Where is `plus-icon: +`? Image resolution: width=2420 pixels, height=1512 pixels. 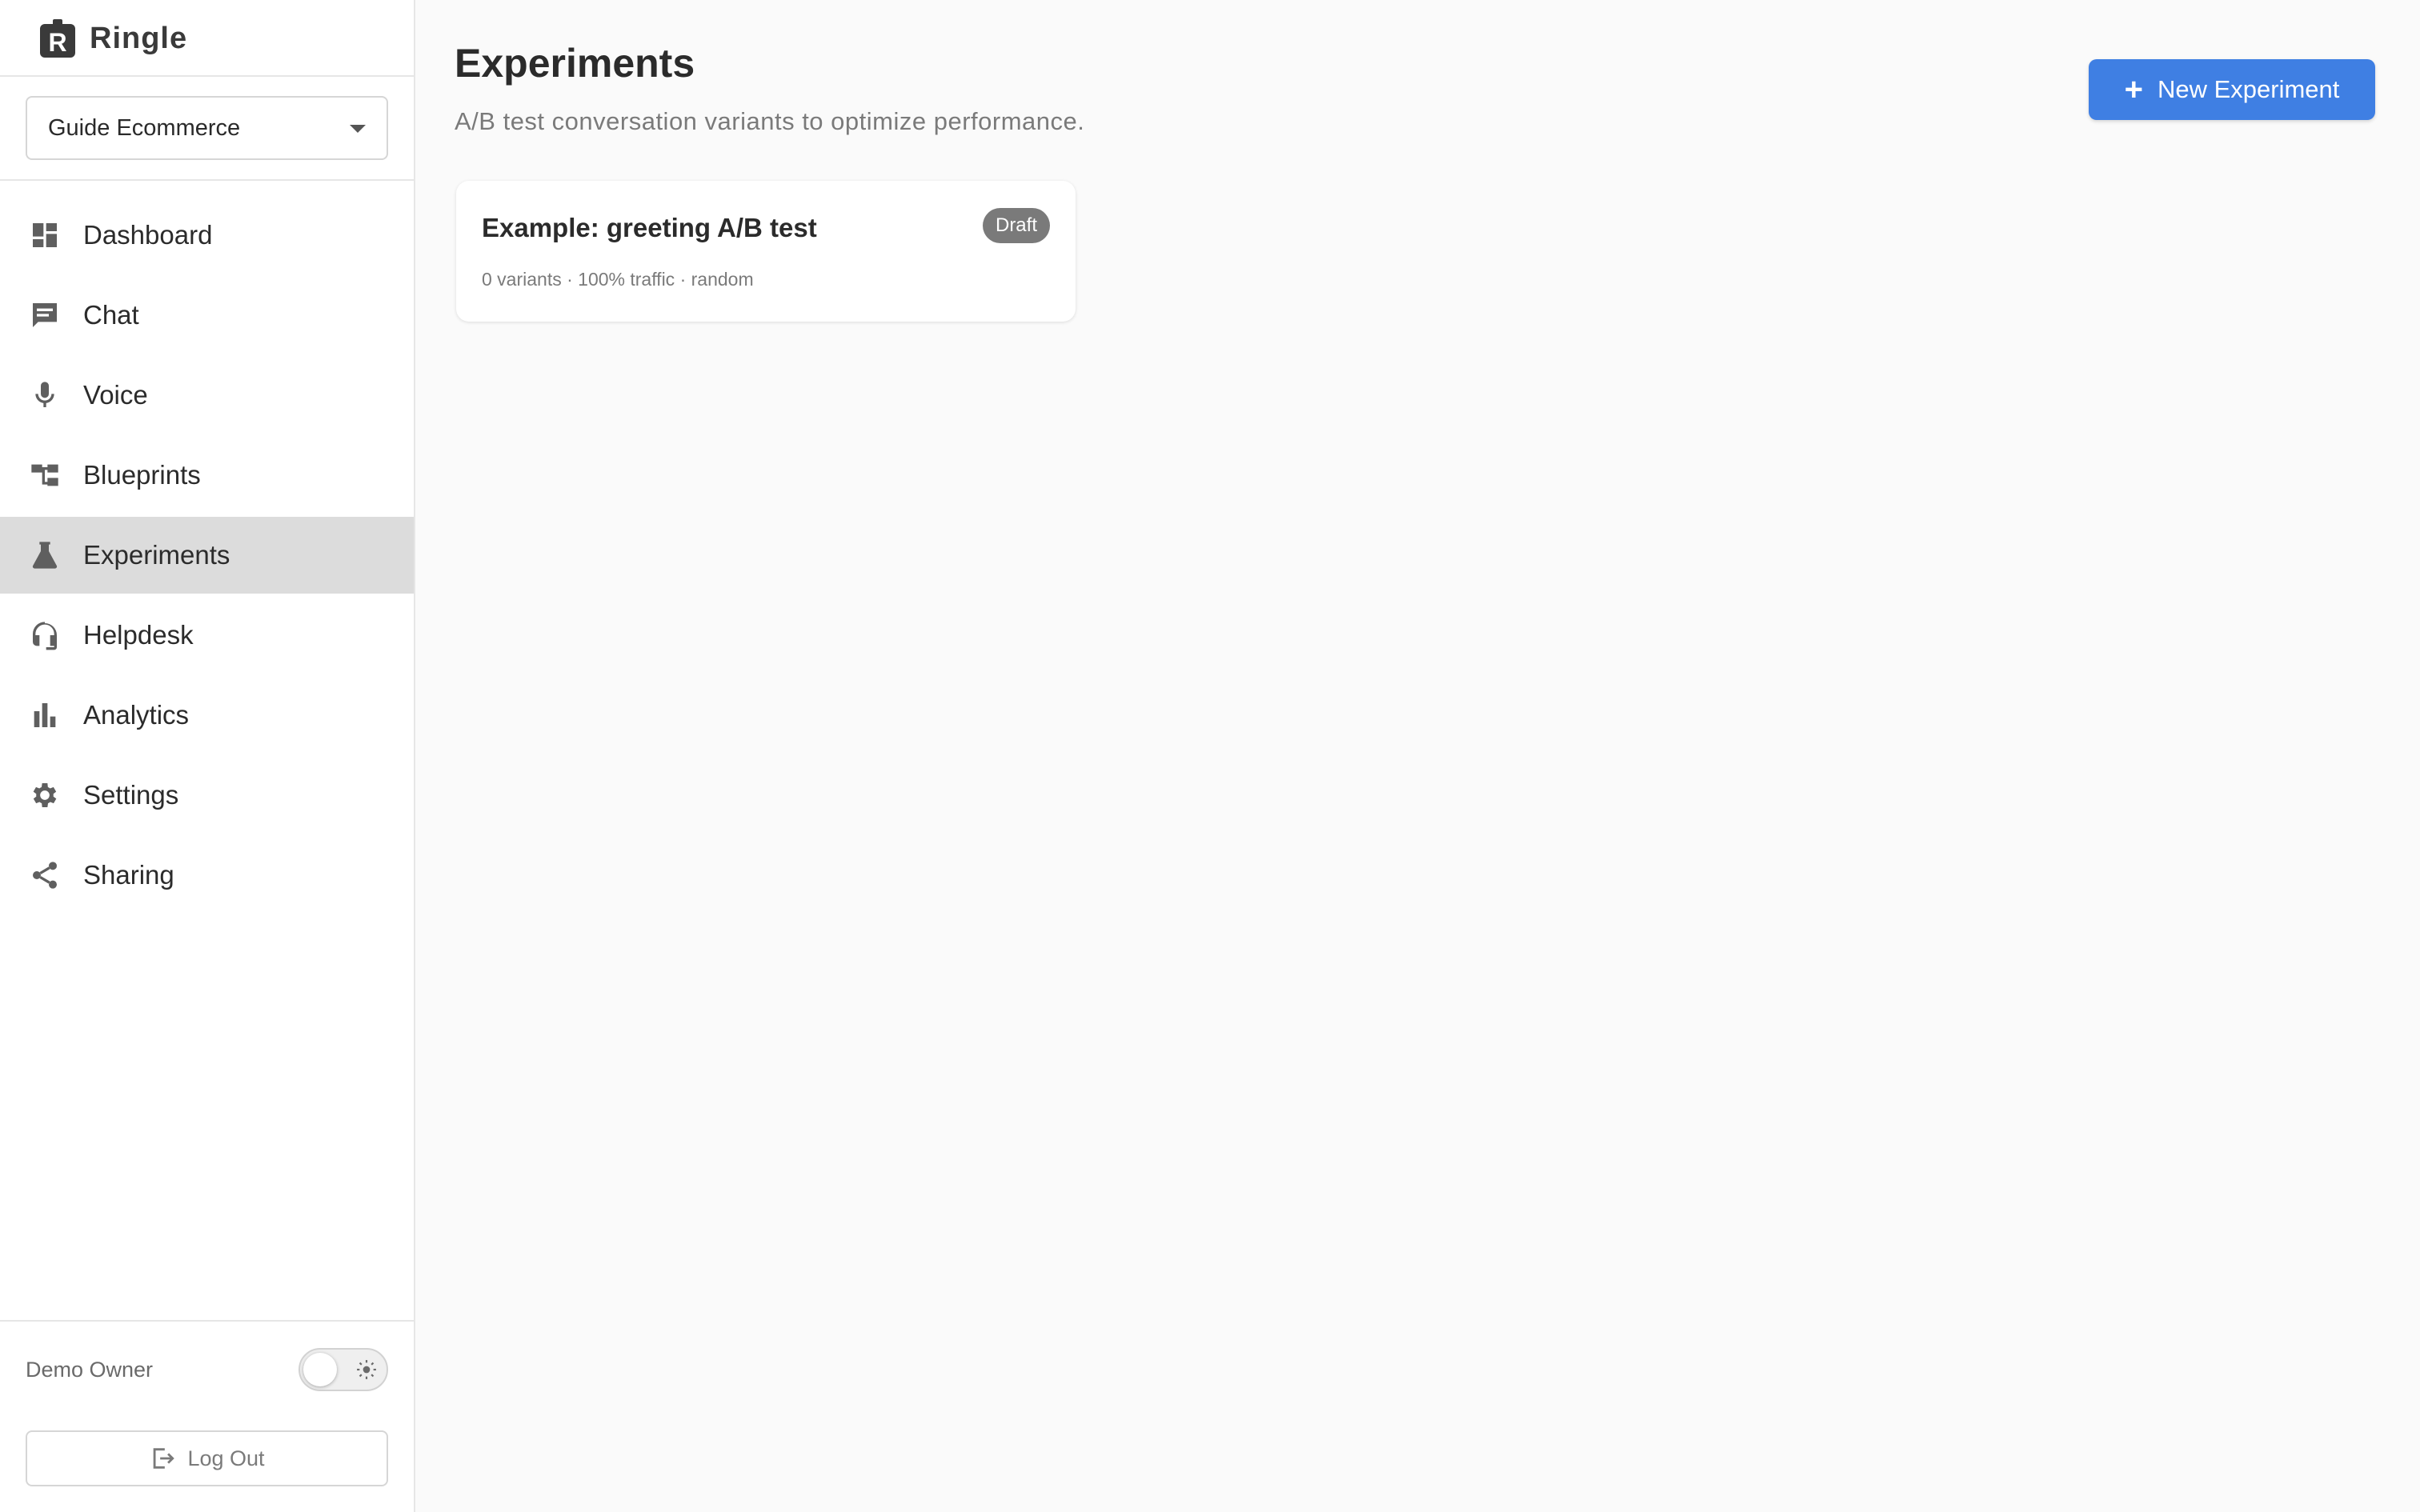 plus-icon: + is located at coordinates (2133, 89).